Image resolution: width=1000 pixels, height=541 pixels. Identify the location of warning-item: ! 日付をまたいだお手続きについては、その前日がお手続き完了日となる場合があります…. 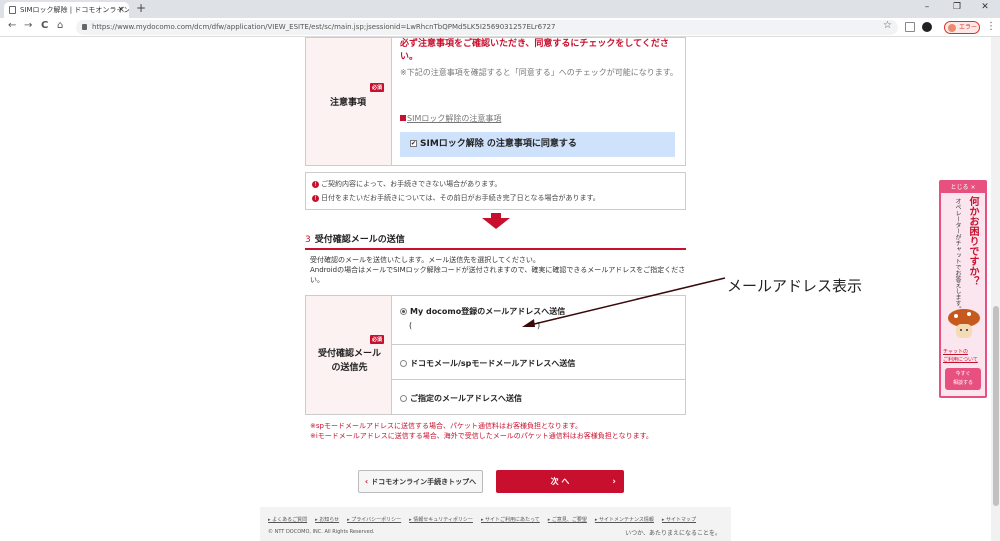
(495, 198).